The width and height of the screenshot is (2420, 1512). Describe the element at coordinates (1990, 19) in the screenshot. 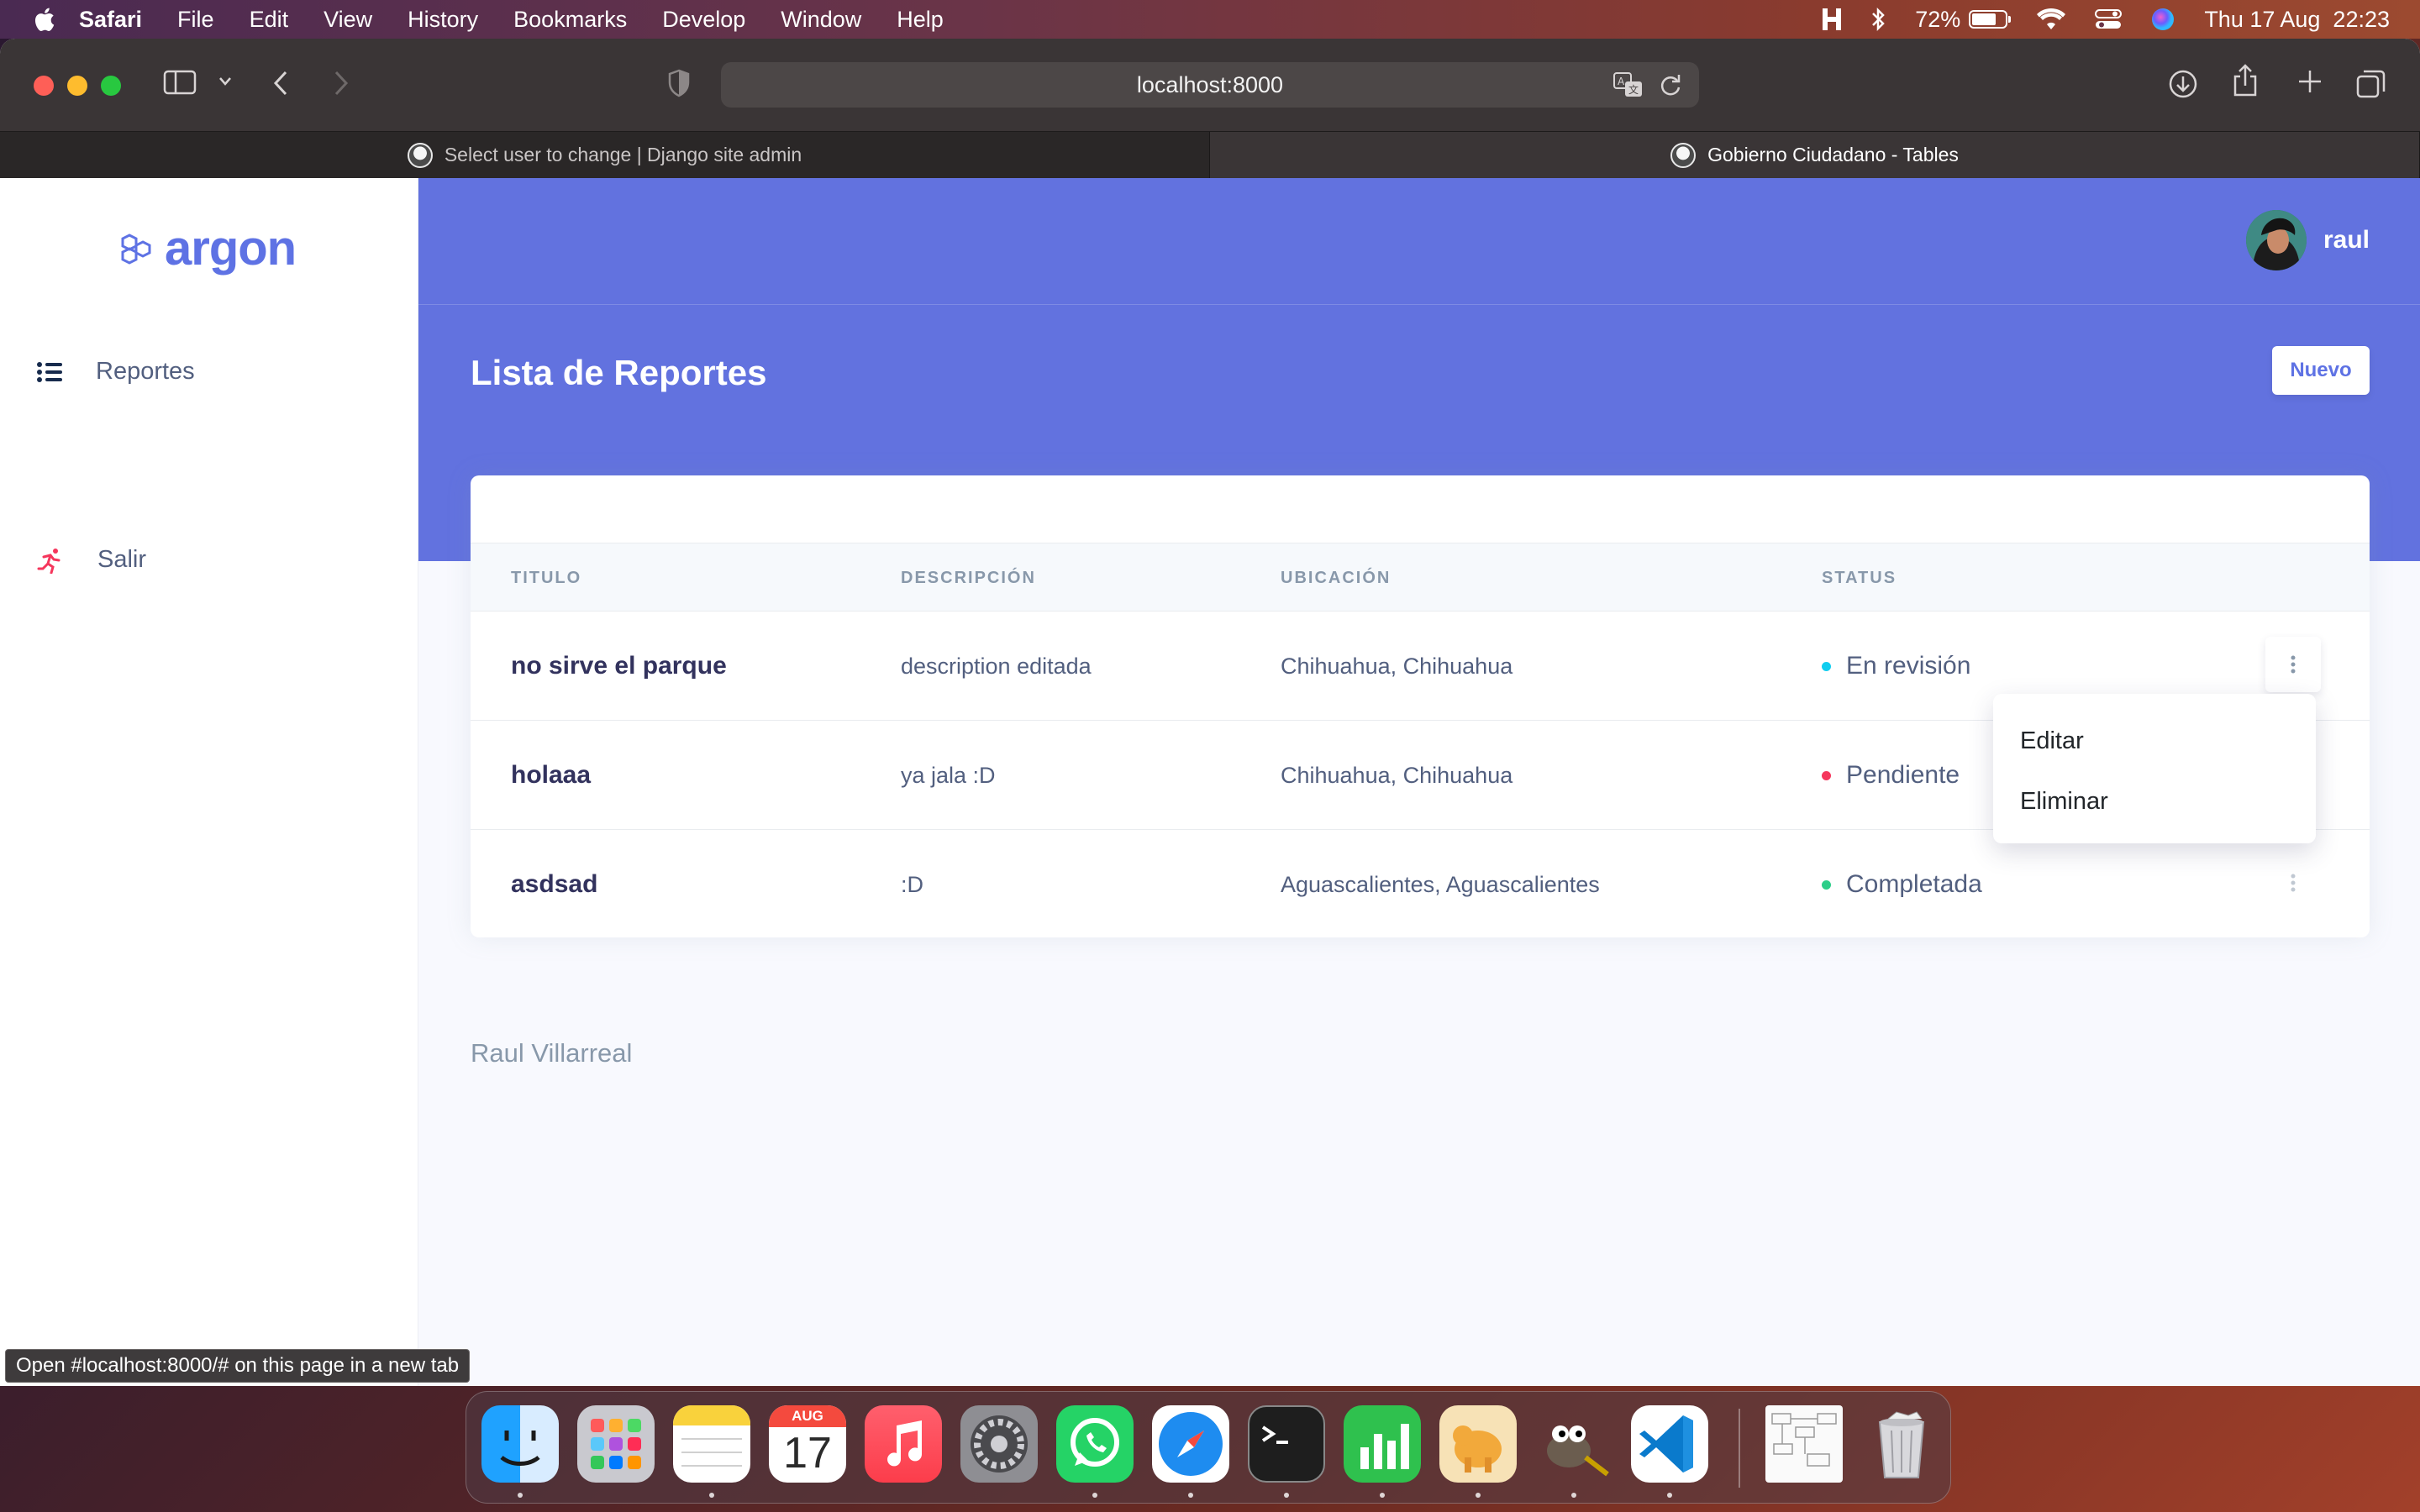

I see `battery-icon` at that location.